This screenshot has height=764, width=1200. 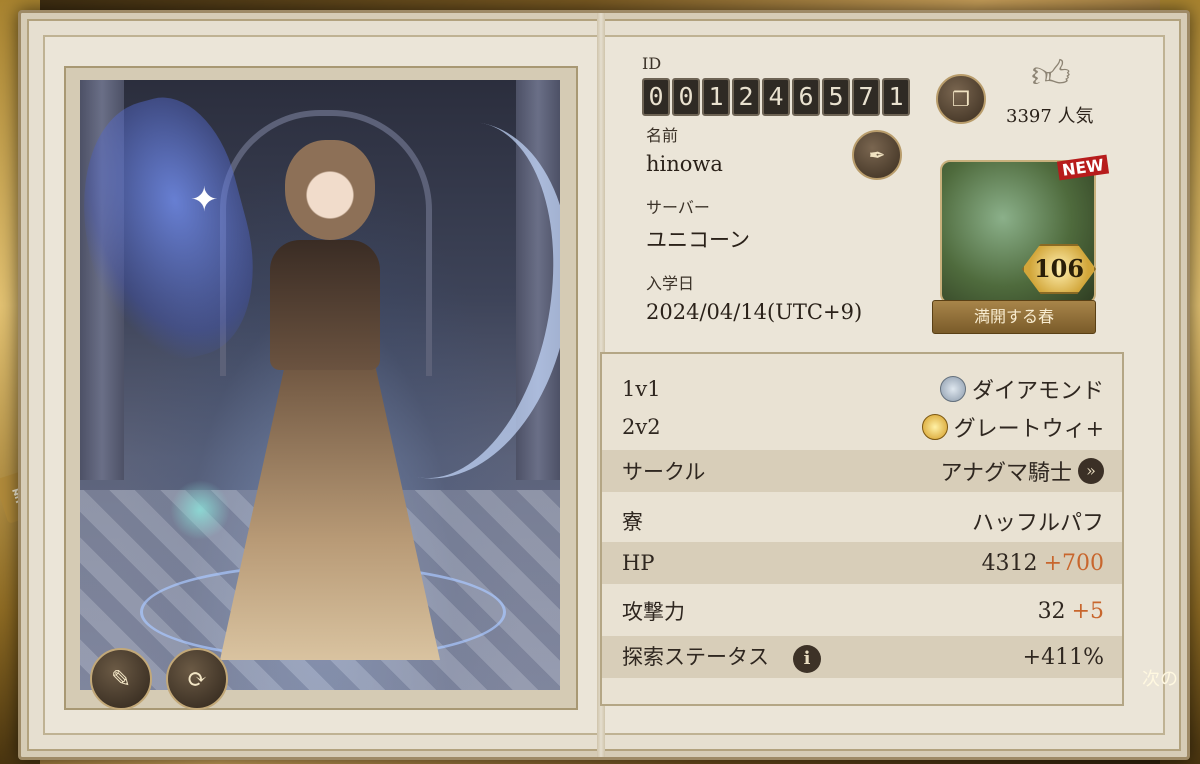 What do you see at coordinates (1051, 76) in the screenshot?
I see `thumbs-up-icon: 👍︎` at bounding box center [1051, 76].